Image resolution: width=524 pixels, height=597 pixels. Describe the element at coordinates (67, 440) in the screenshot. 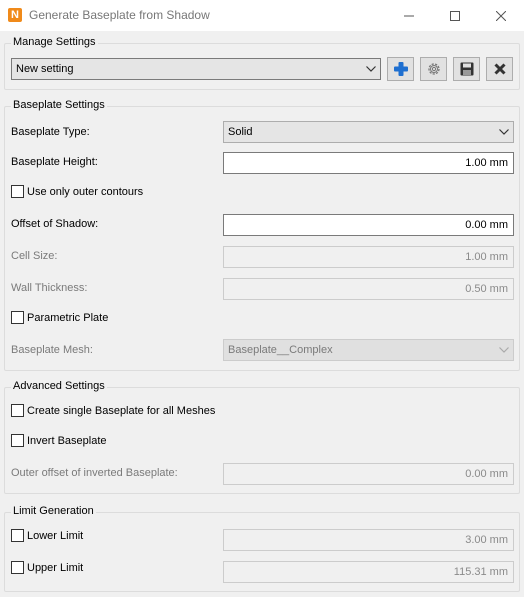

I see `invert-baseplate-label: Invert Baseplate` at that location.